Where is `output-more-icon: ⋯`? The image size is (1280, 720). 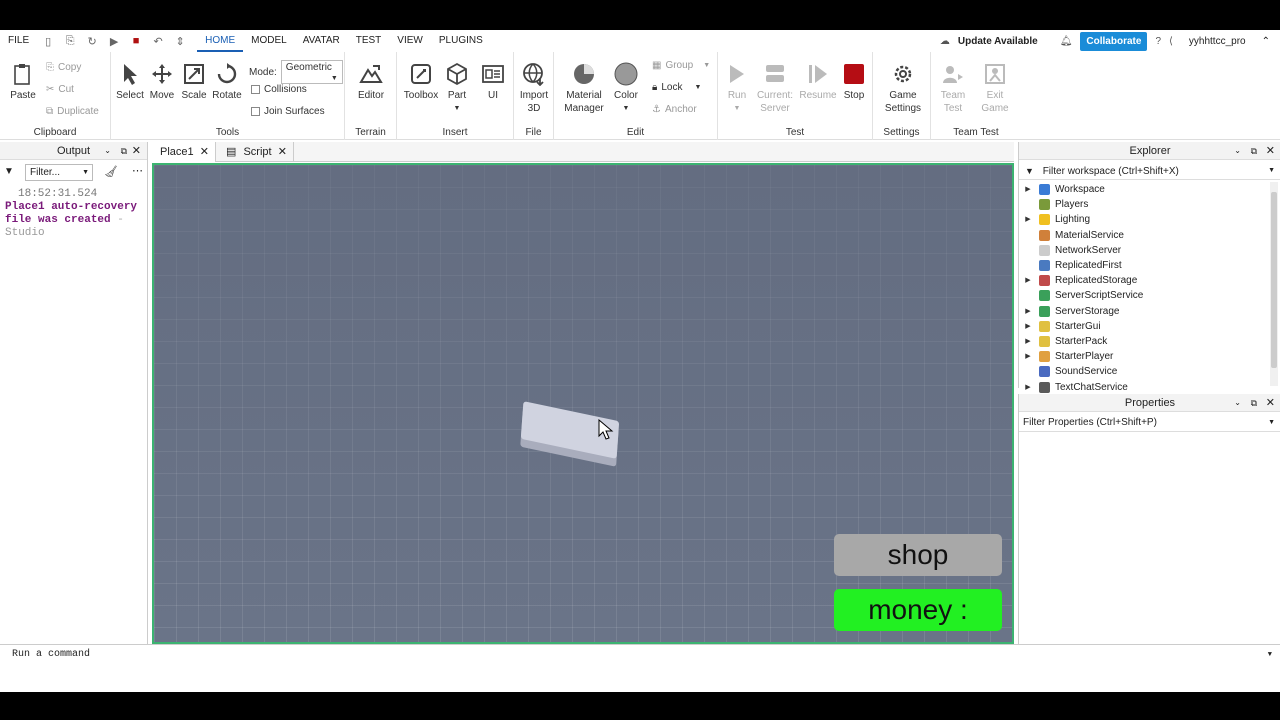 output-more-icon: ⋯ is located at coordinates (137, 170).